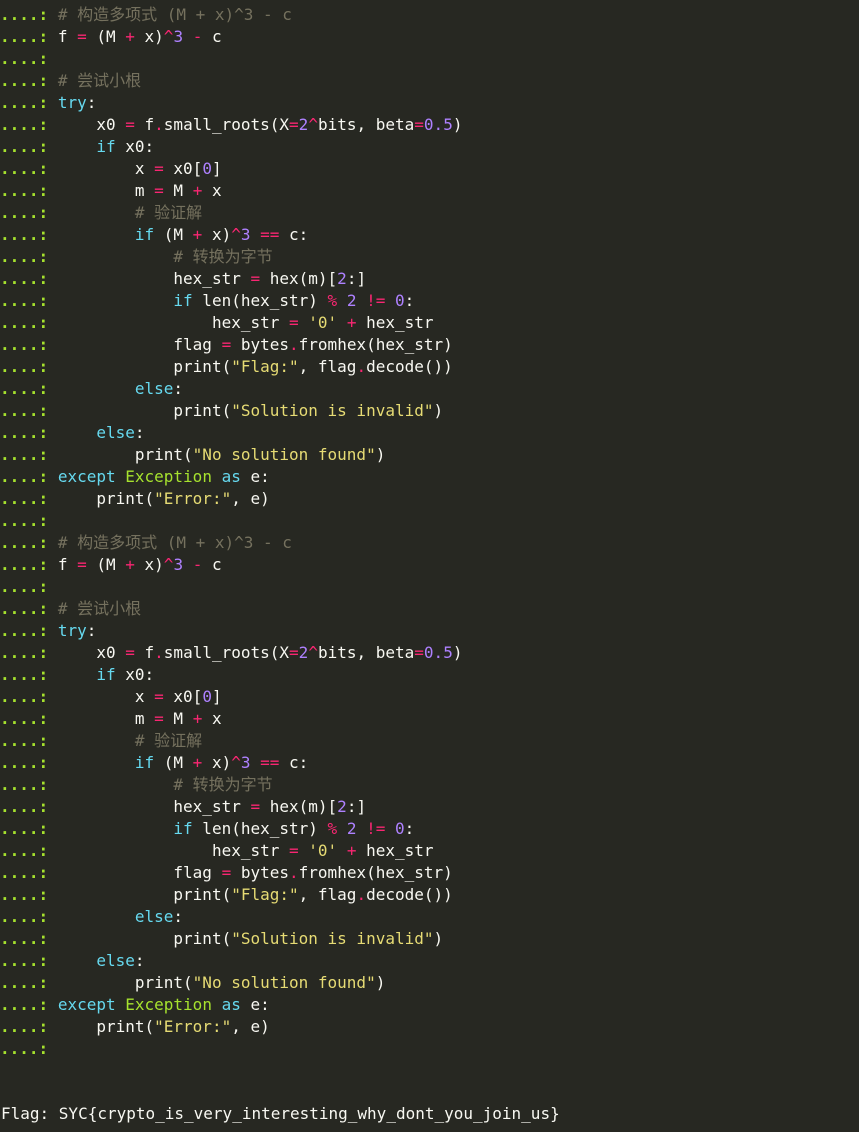 The image size is (859, 1132). I want to click on code-line: ....: # 构造多项式 (M + x)^3 - c, so click(429, 15).